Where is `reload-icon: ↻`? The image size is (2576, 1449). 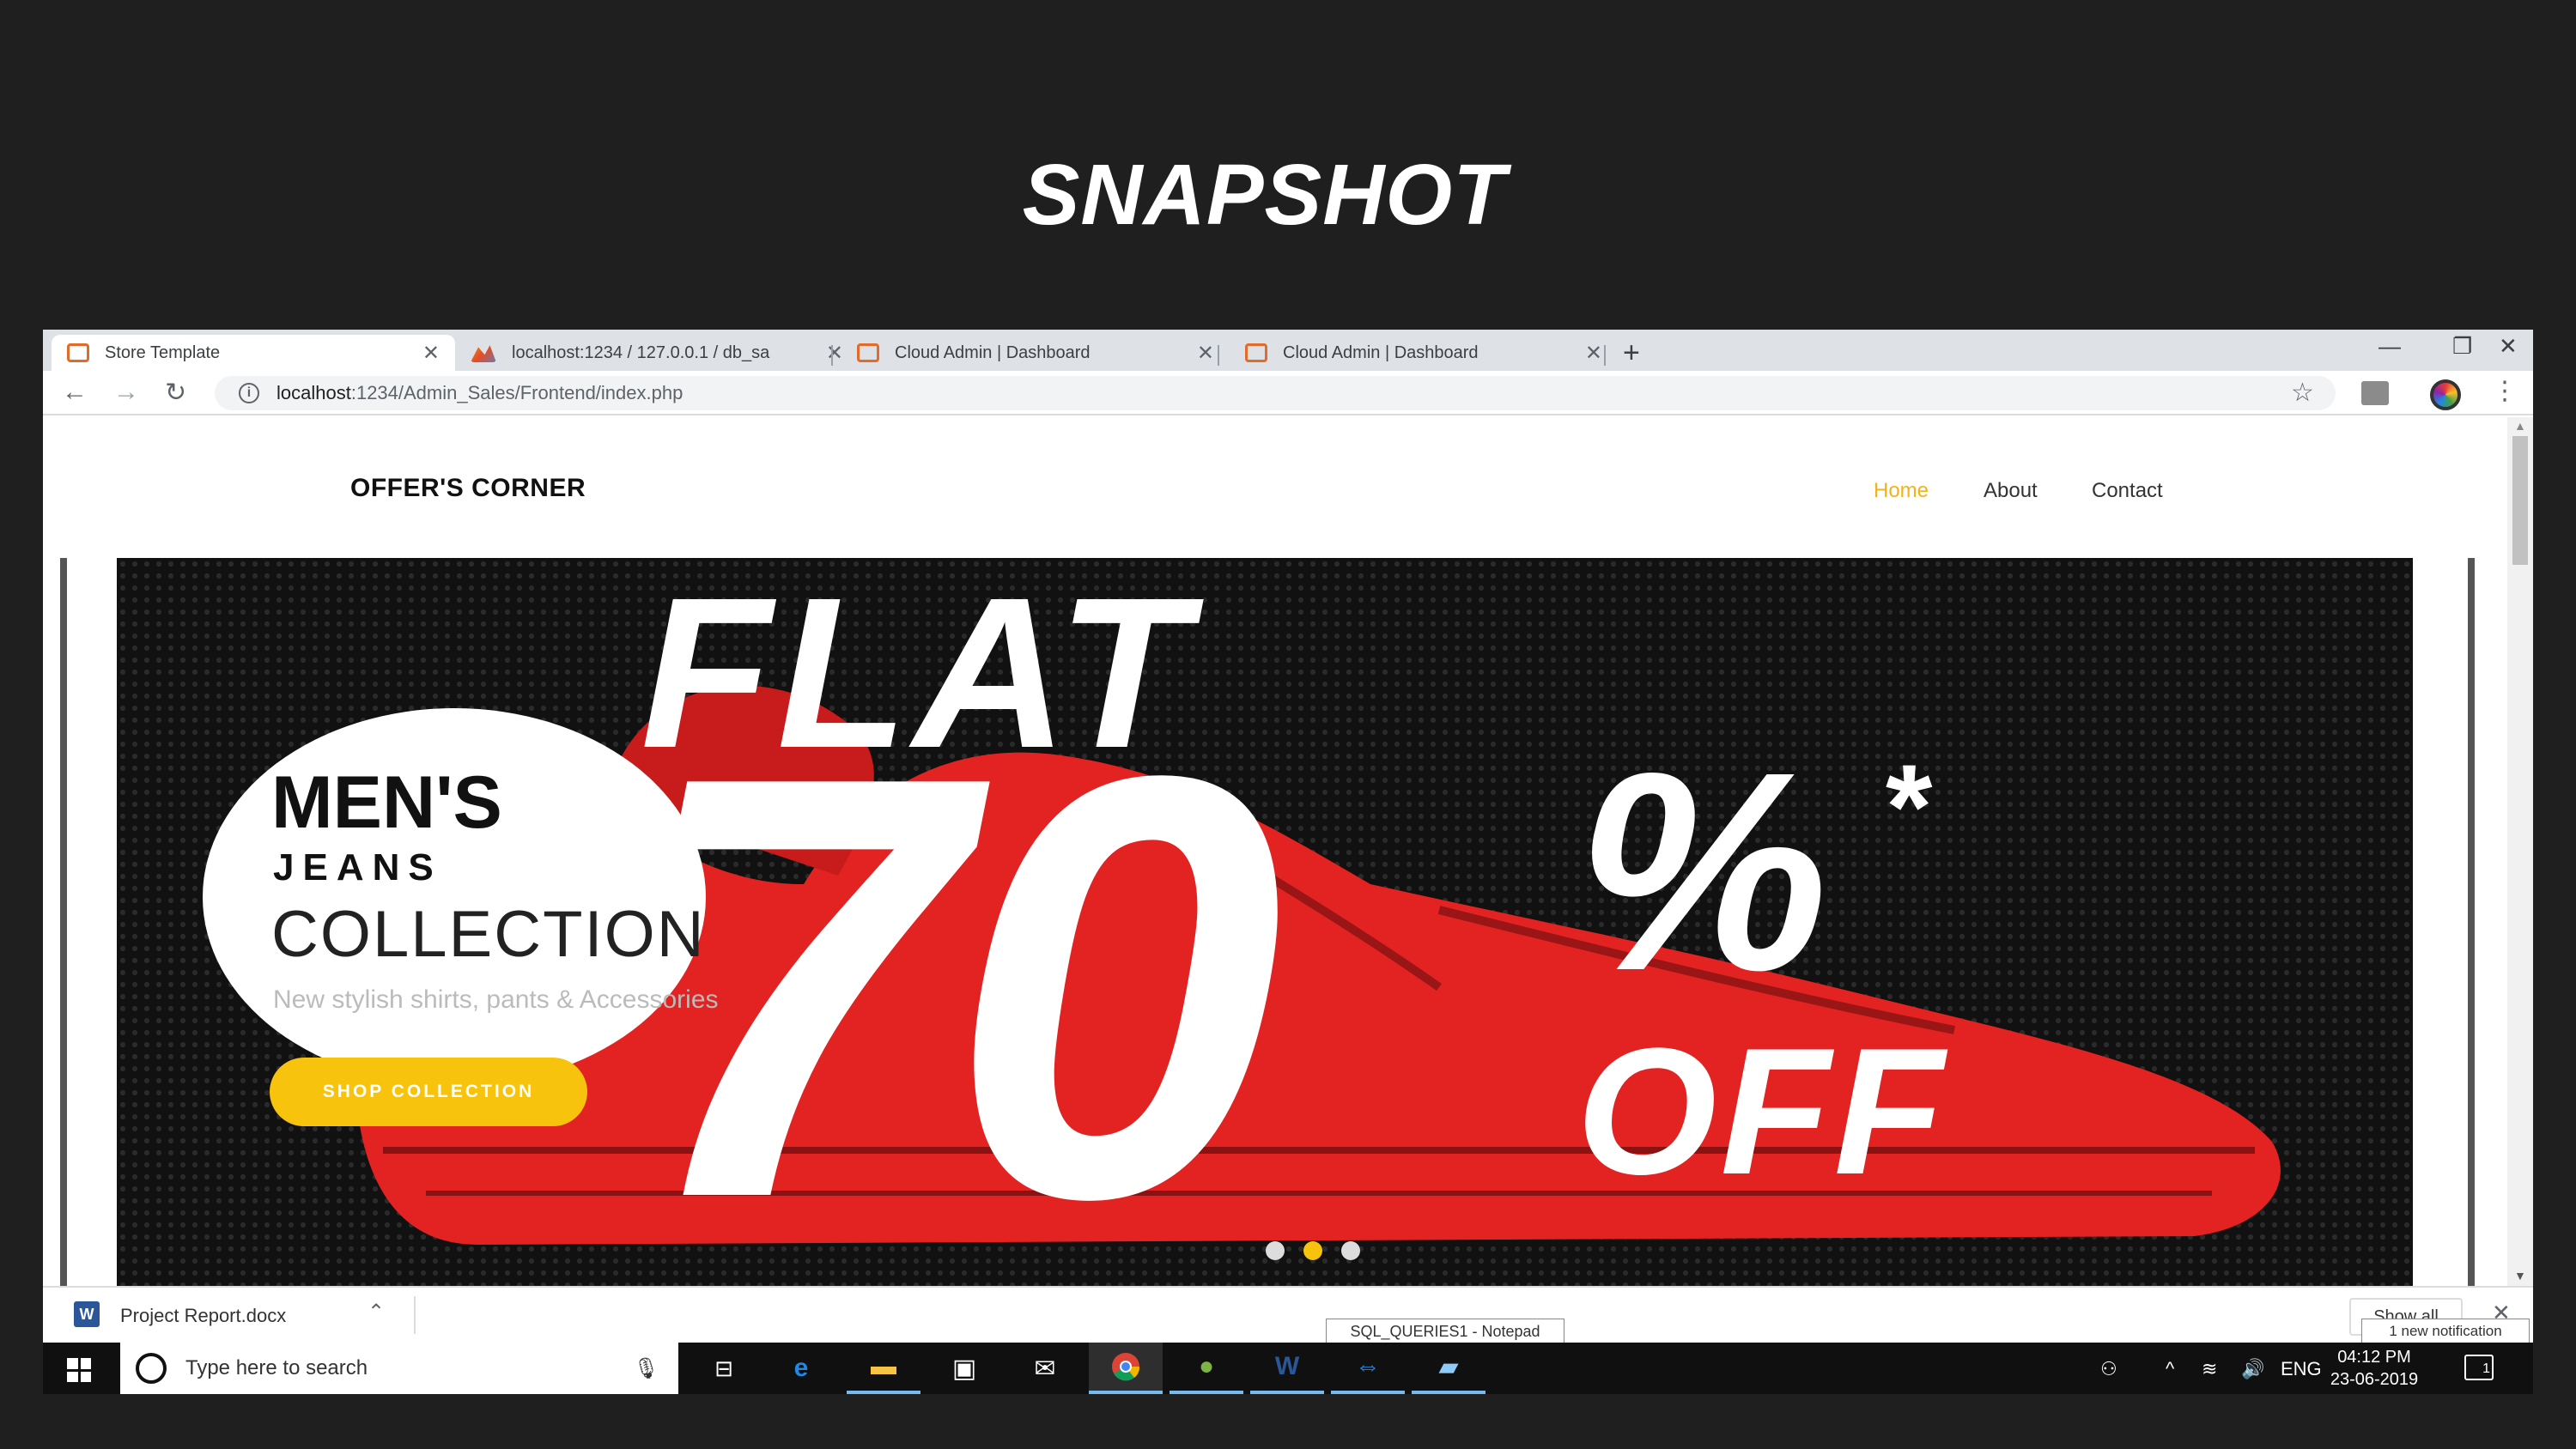 reload-icon: ↻ is located at coordinates (175, 393).